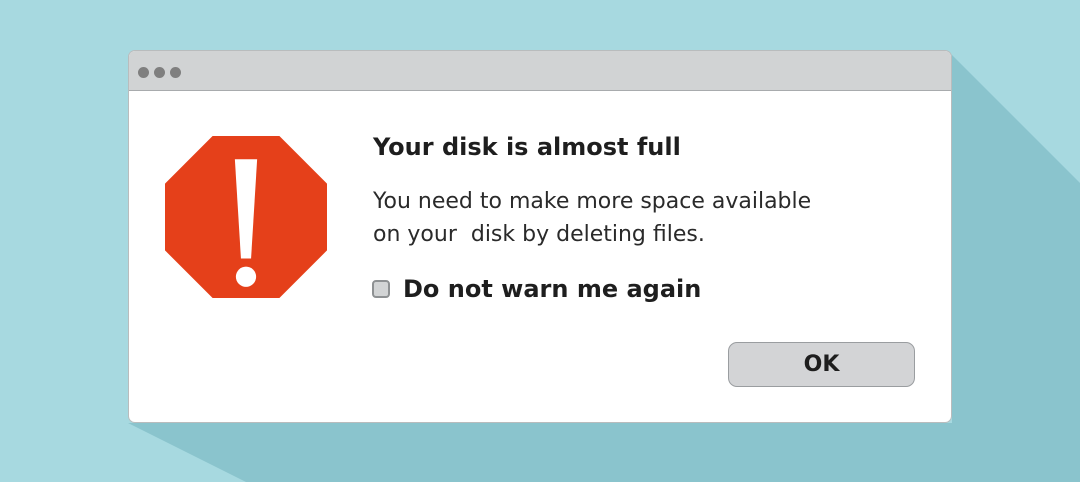 The width and height of the screenshot is (1080, 482). What do you see at coordinates (821, 364) in the screenshot?
I see `ok-button: OK` at bounding box center [821, 364].